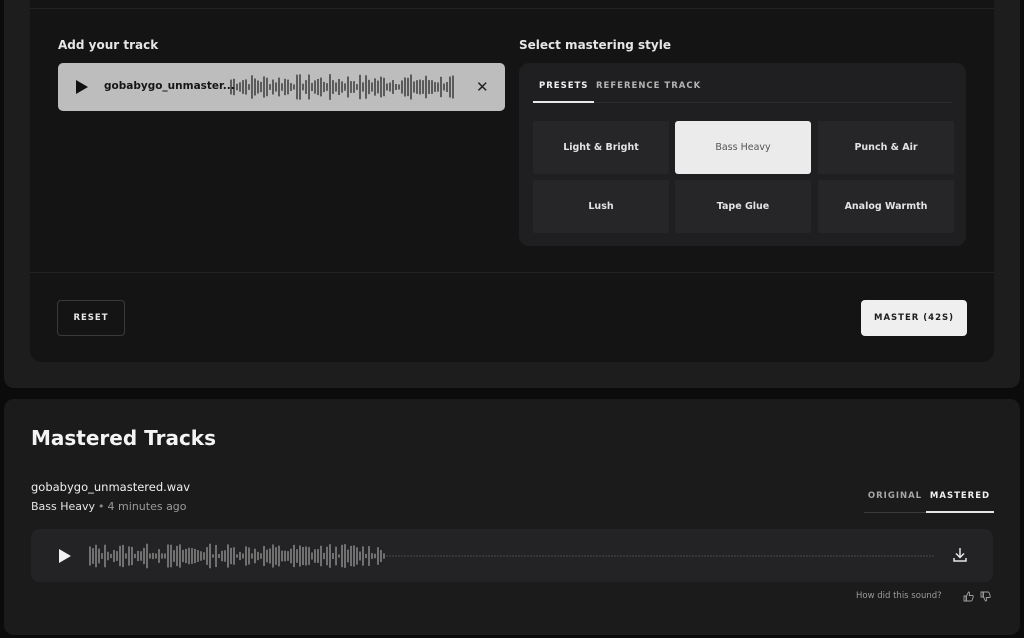  Describe the element at coordinates (743, 147) in the screenshot. I see `preset-bass-heavy: Bass Heavy` at that location.